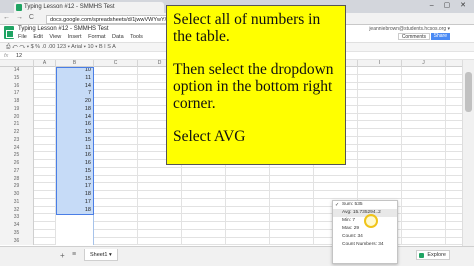  What do you see at coordinates (17, 117) in the screenshot?
I see `row-header: 20` at bounding box center [17, 117].